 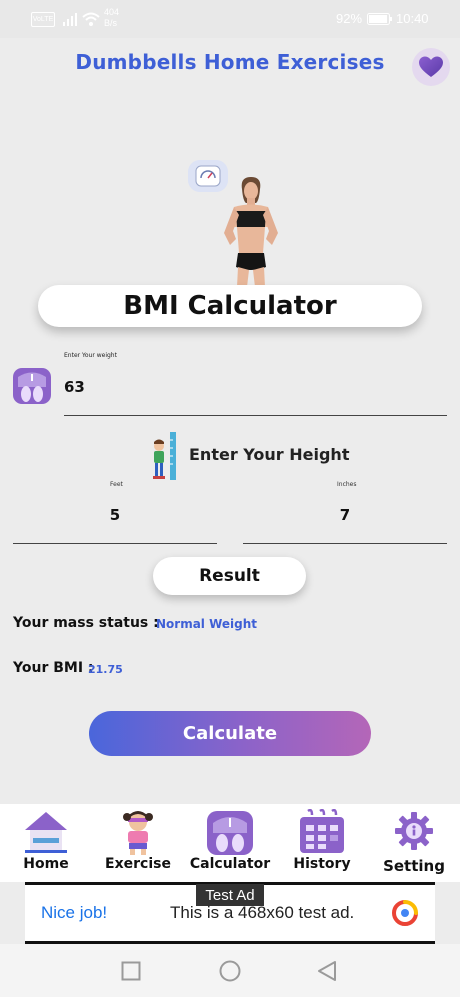 What do you see at coordinates (230, 62) in the screenshot?
I see `app-title: Dumbbells Home Exercises` at bounding box center [230, 62].